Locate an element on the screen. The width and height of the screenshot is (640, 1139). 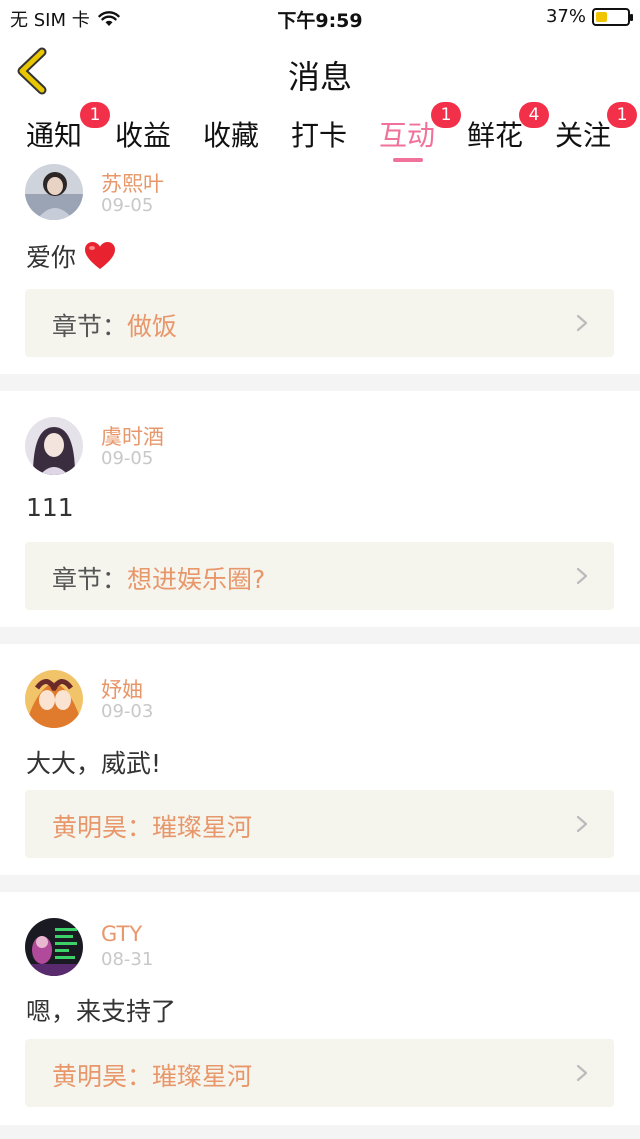
message-date: 09-03 is located at coordinates (127, 711).